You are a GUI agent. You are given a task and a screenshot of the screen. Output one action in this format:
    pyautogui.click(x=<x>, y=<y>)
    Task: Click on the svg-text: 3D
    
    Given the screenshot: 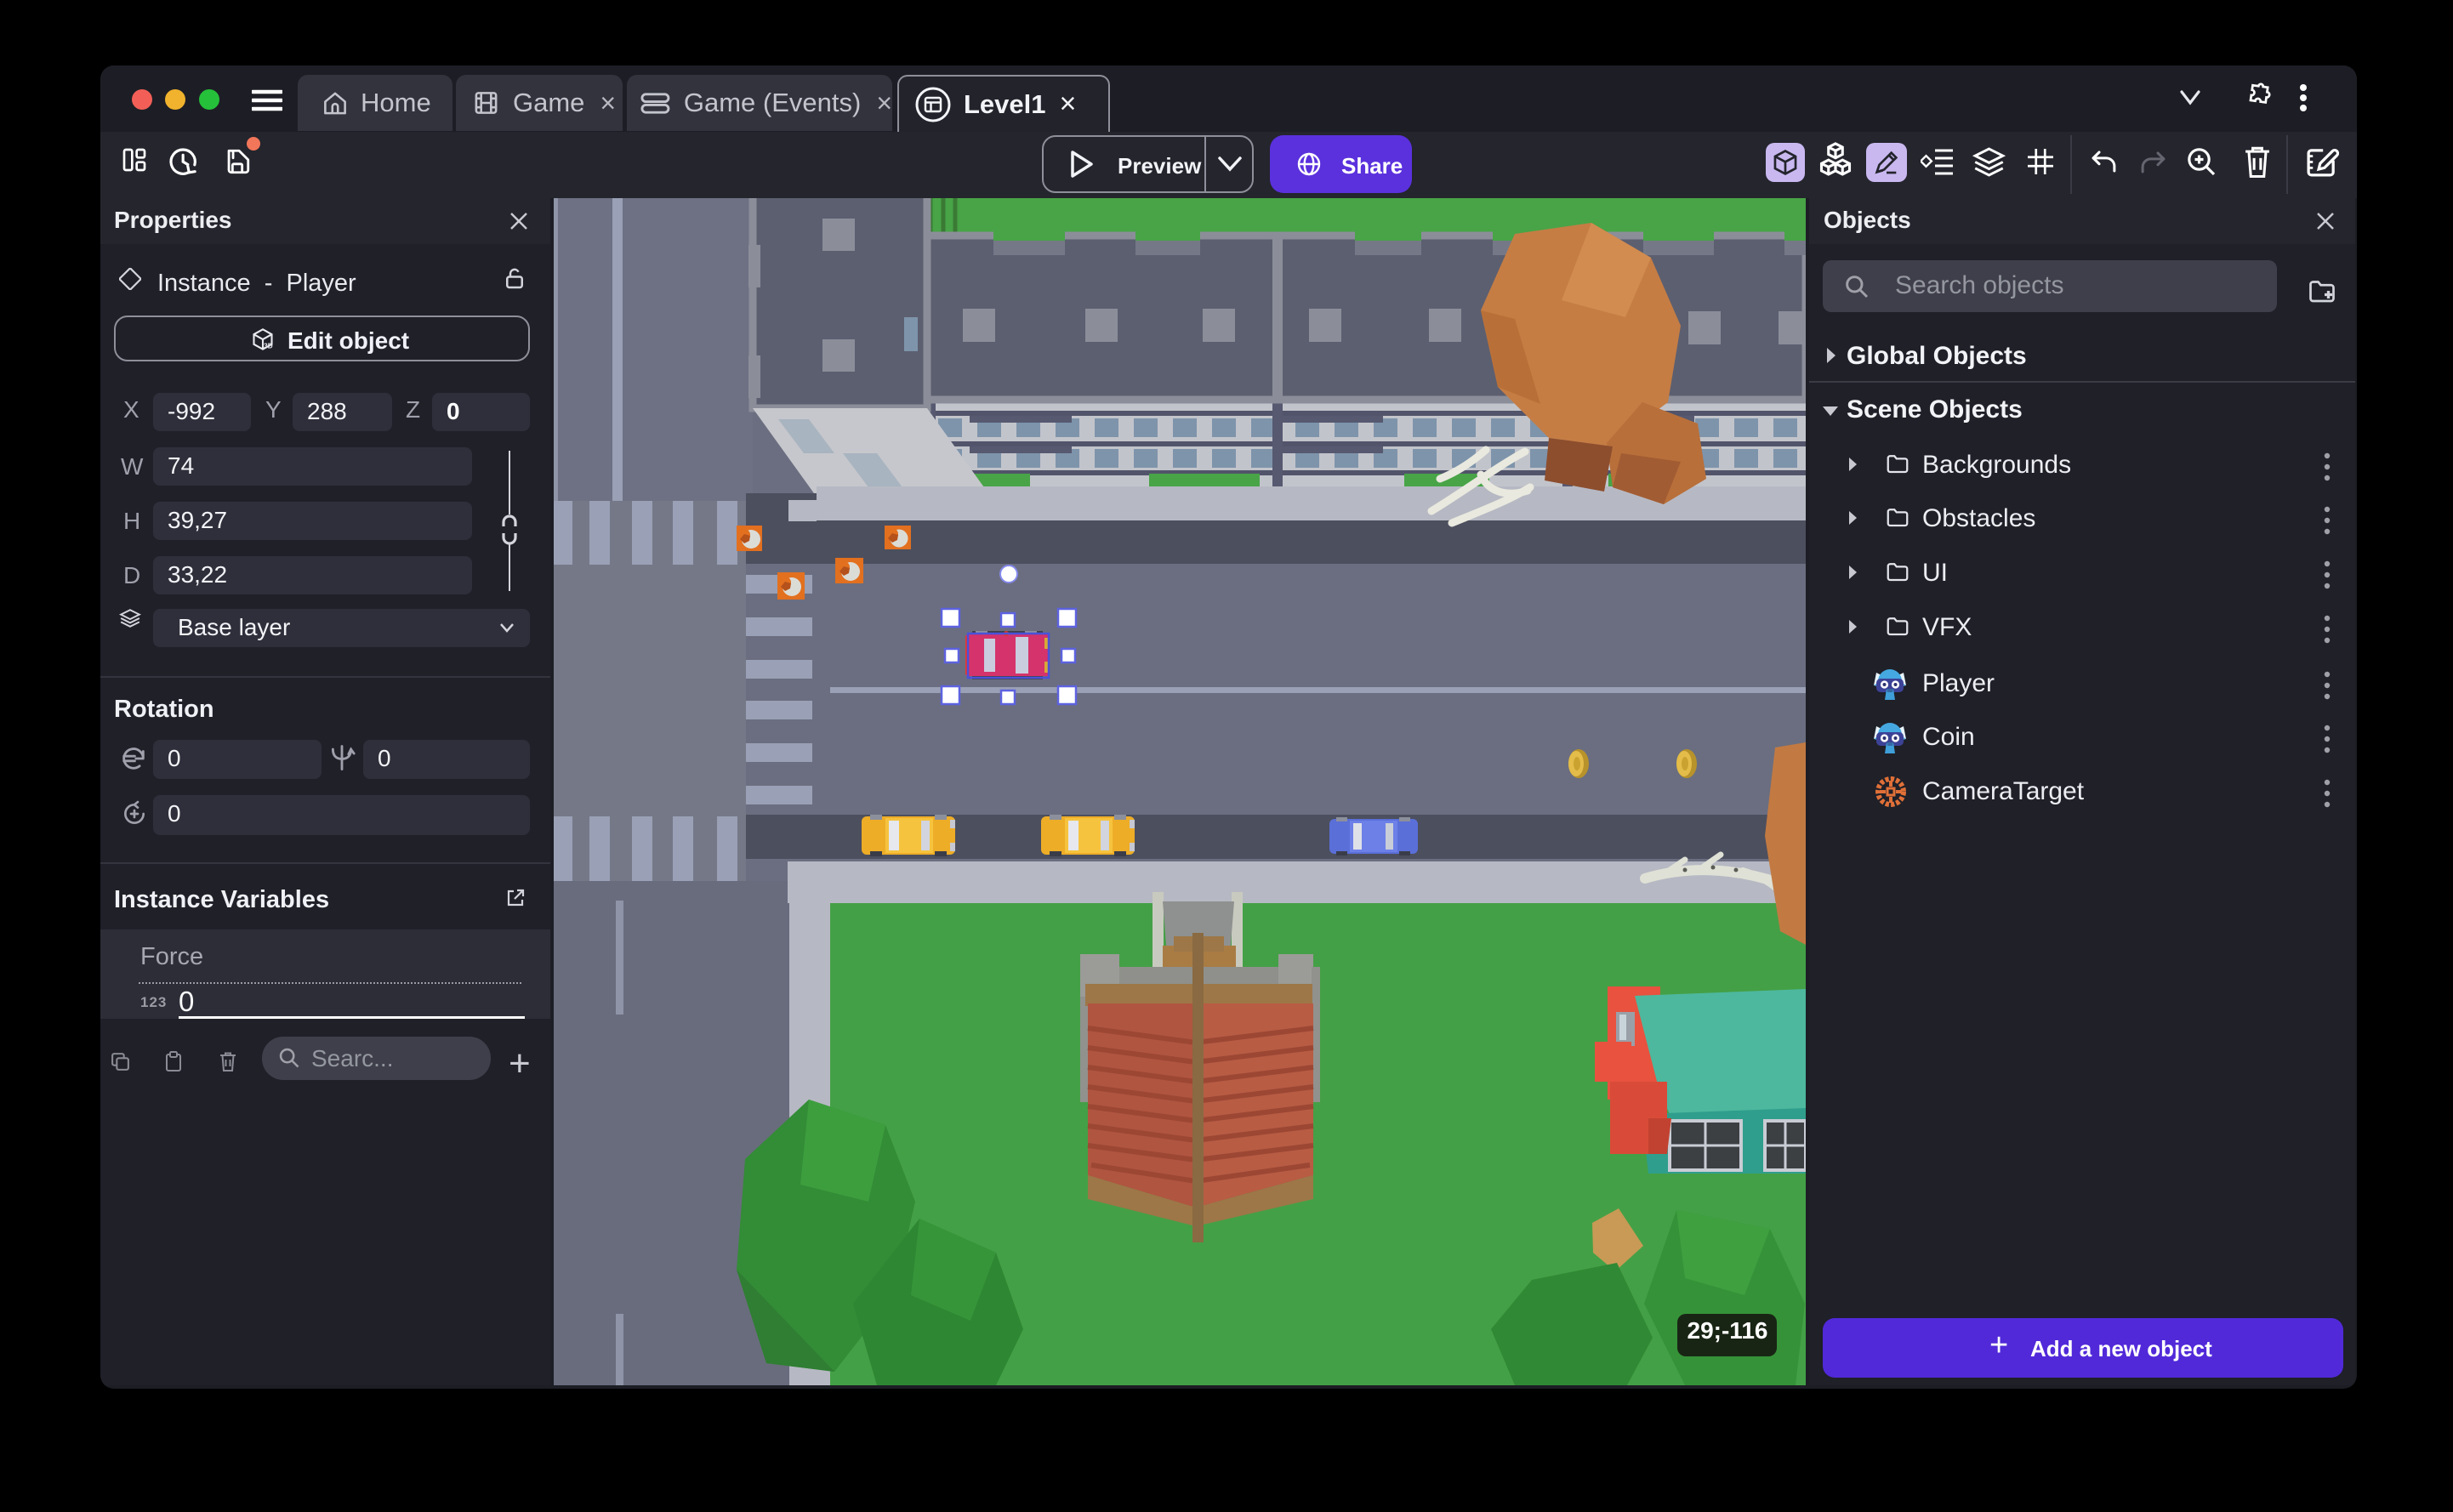 What is the action you would take?
    pyautogui.click(x=268, y=346)
    